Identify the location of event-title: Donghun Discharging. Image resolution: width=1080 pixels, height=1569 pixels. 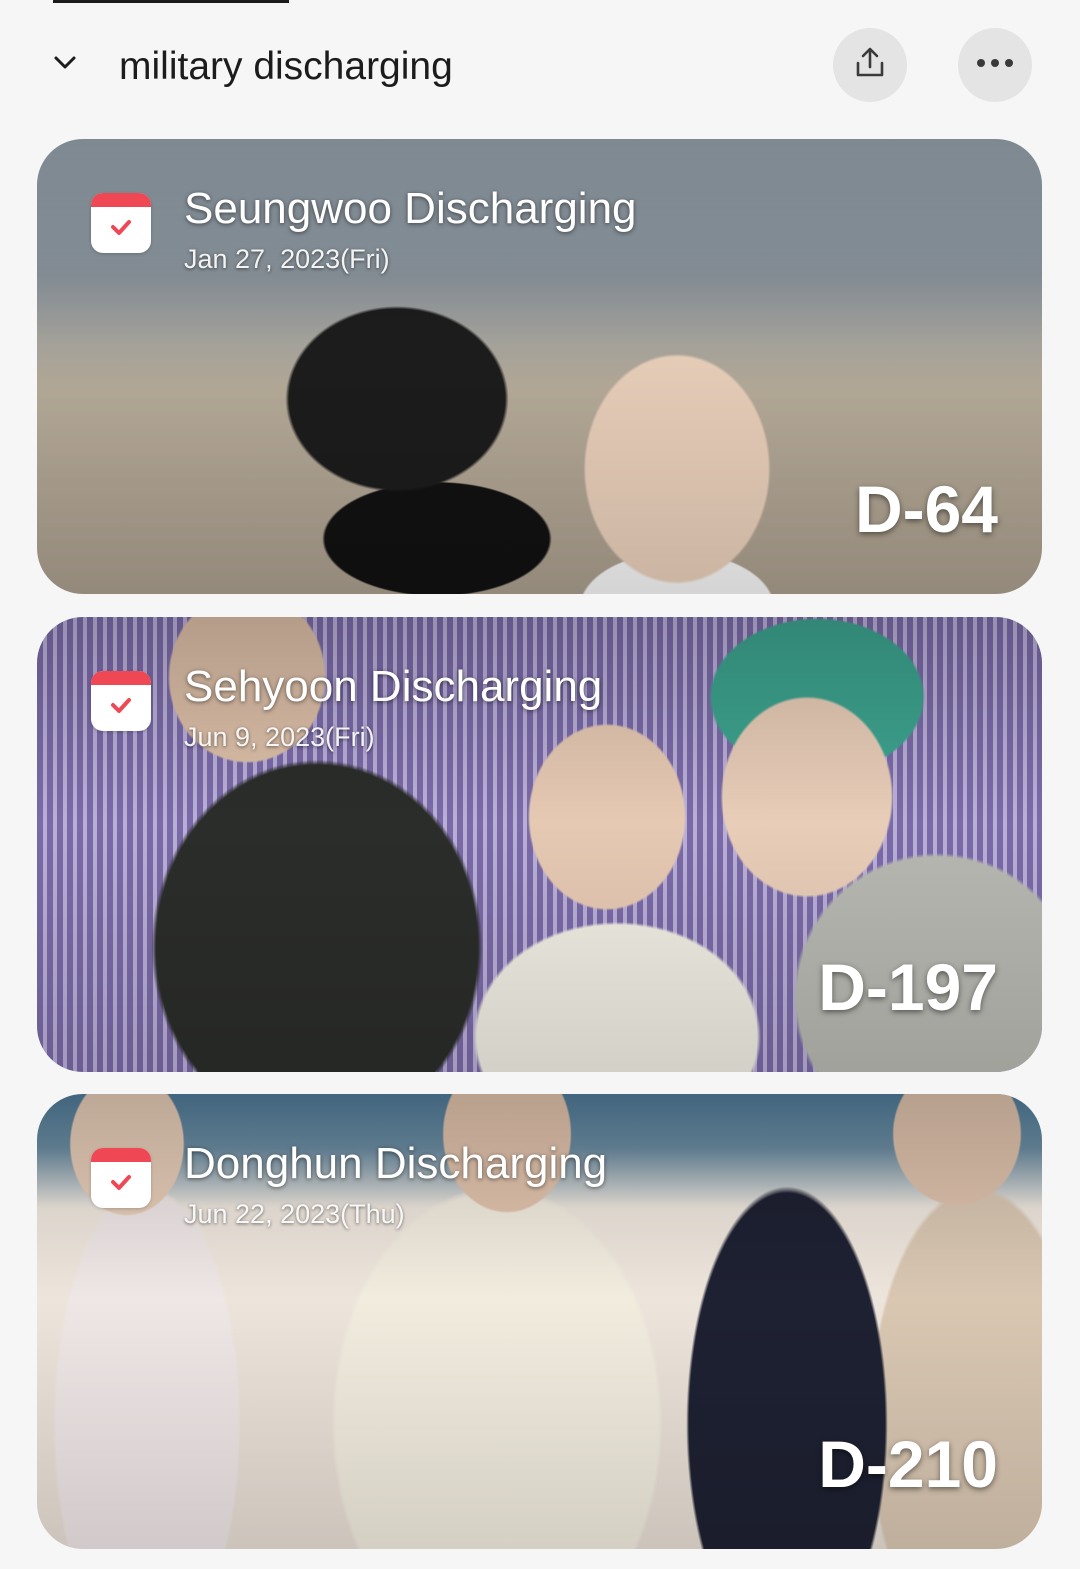
(396, 1163).